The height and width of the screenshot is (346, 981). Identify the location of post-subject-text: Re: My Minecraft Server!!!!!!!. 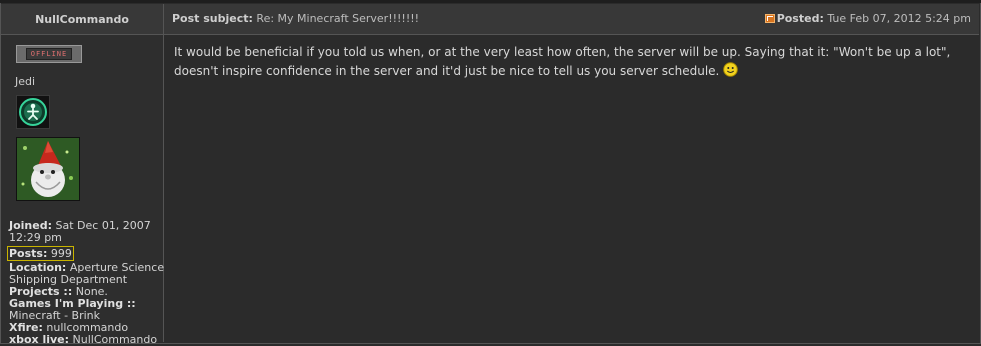
(338, 18).